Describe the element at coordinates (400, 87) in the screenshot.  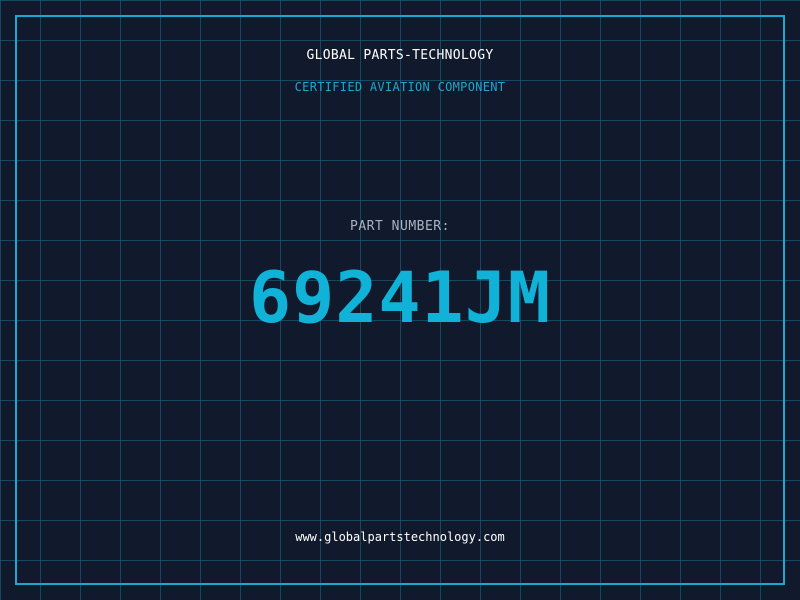
I see `certification-subtitle: CERTIFIED AVIATION COMPONENT` at that location.